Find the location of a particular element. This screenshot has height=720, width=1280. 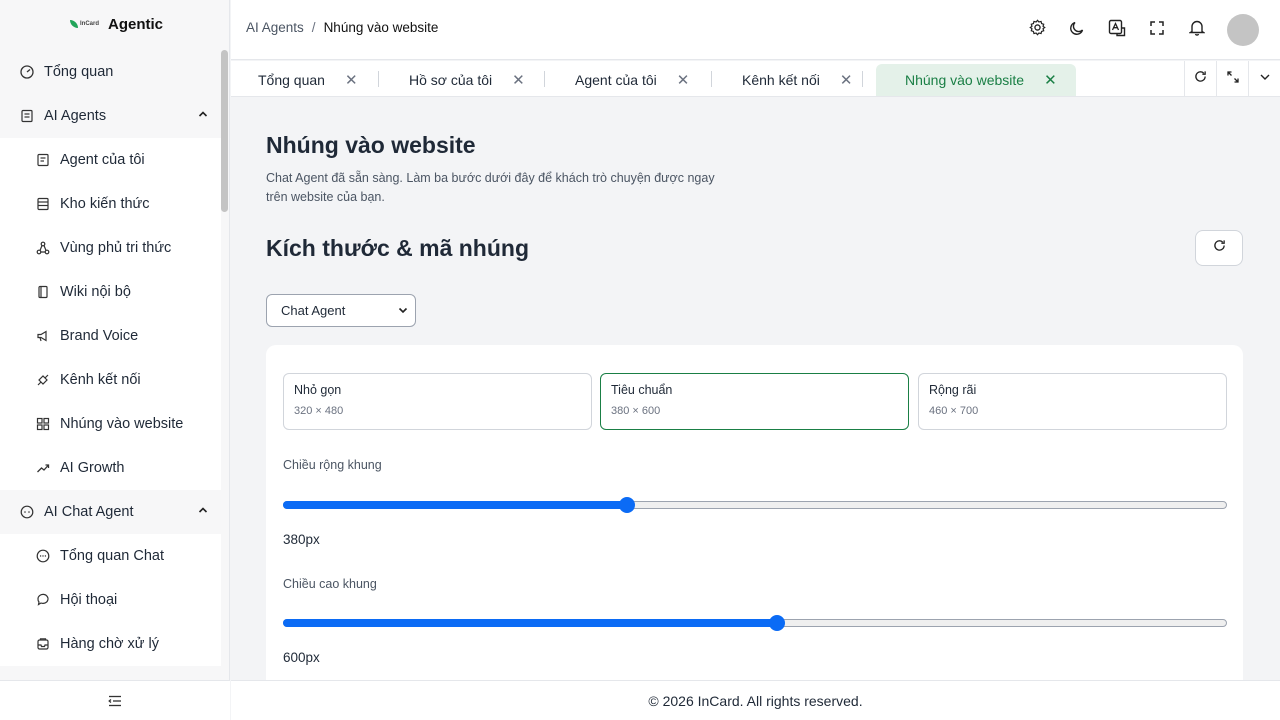

tab-my-profile: Hồ sơ của tôi ✕ is located at coordinates (467, 80).